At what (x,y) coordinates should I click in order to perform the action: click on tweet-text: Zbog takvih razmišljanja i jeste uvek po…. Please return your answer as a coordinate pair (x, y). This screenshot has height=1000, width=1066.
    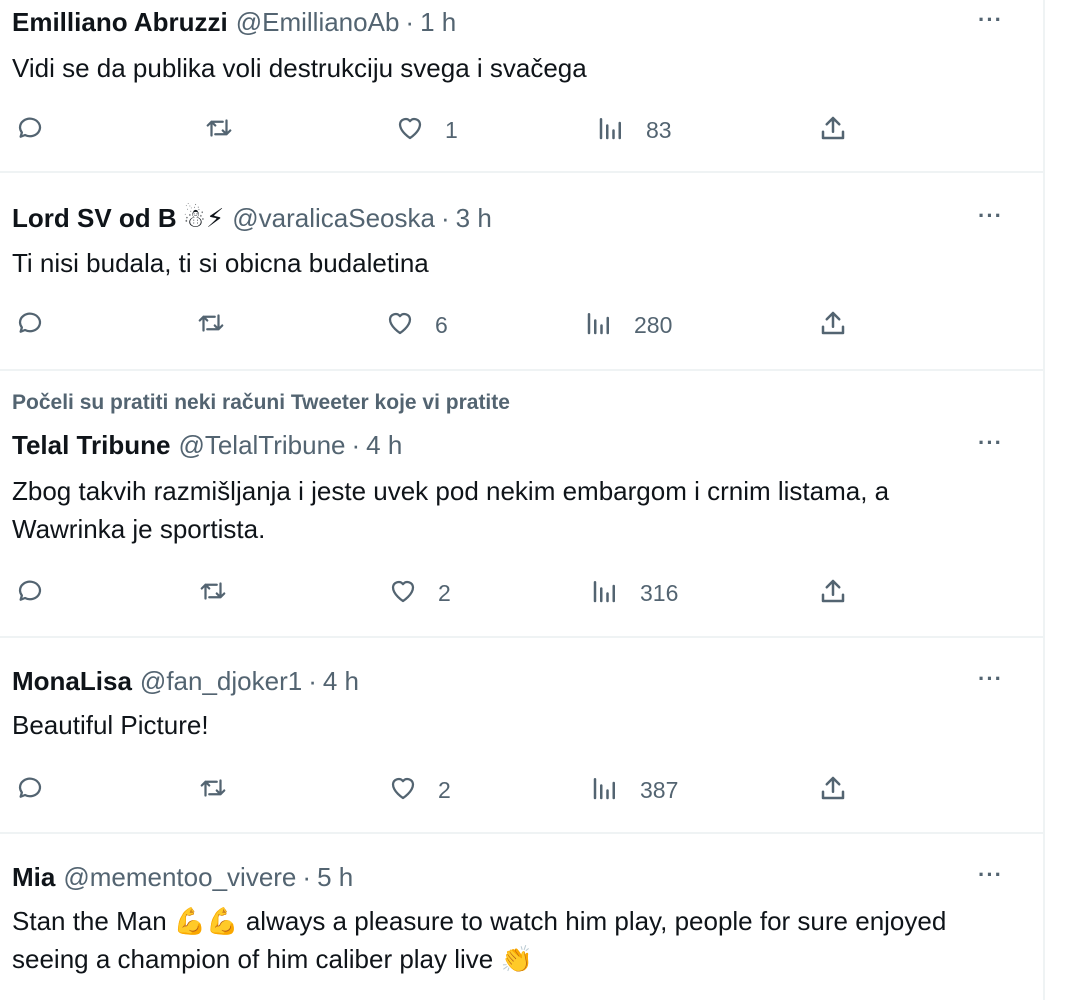
    Looking at the image, I should click on (451, 510).